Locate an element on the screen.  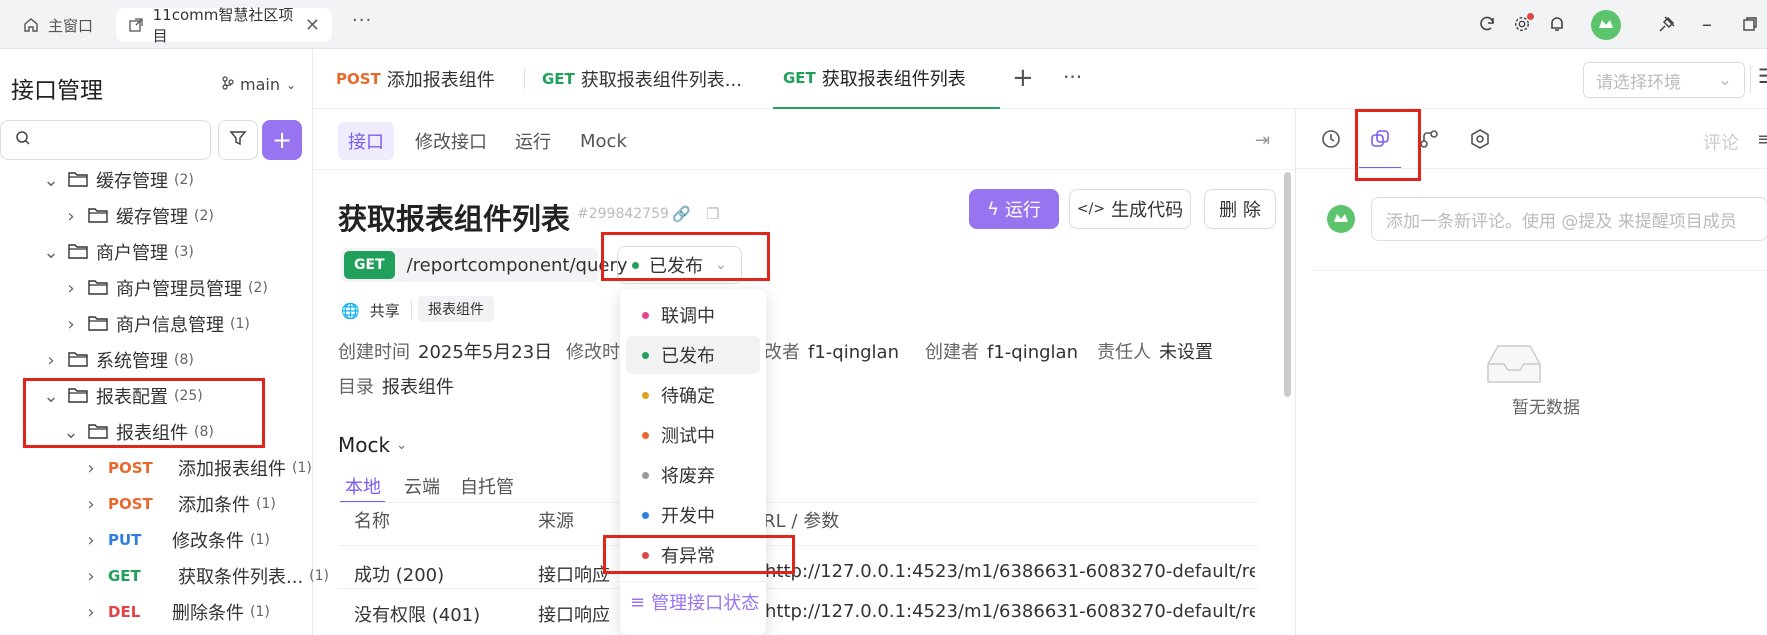
collapse-panel-icon: ⇥ is located at coordinates (1262, 140).